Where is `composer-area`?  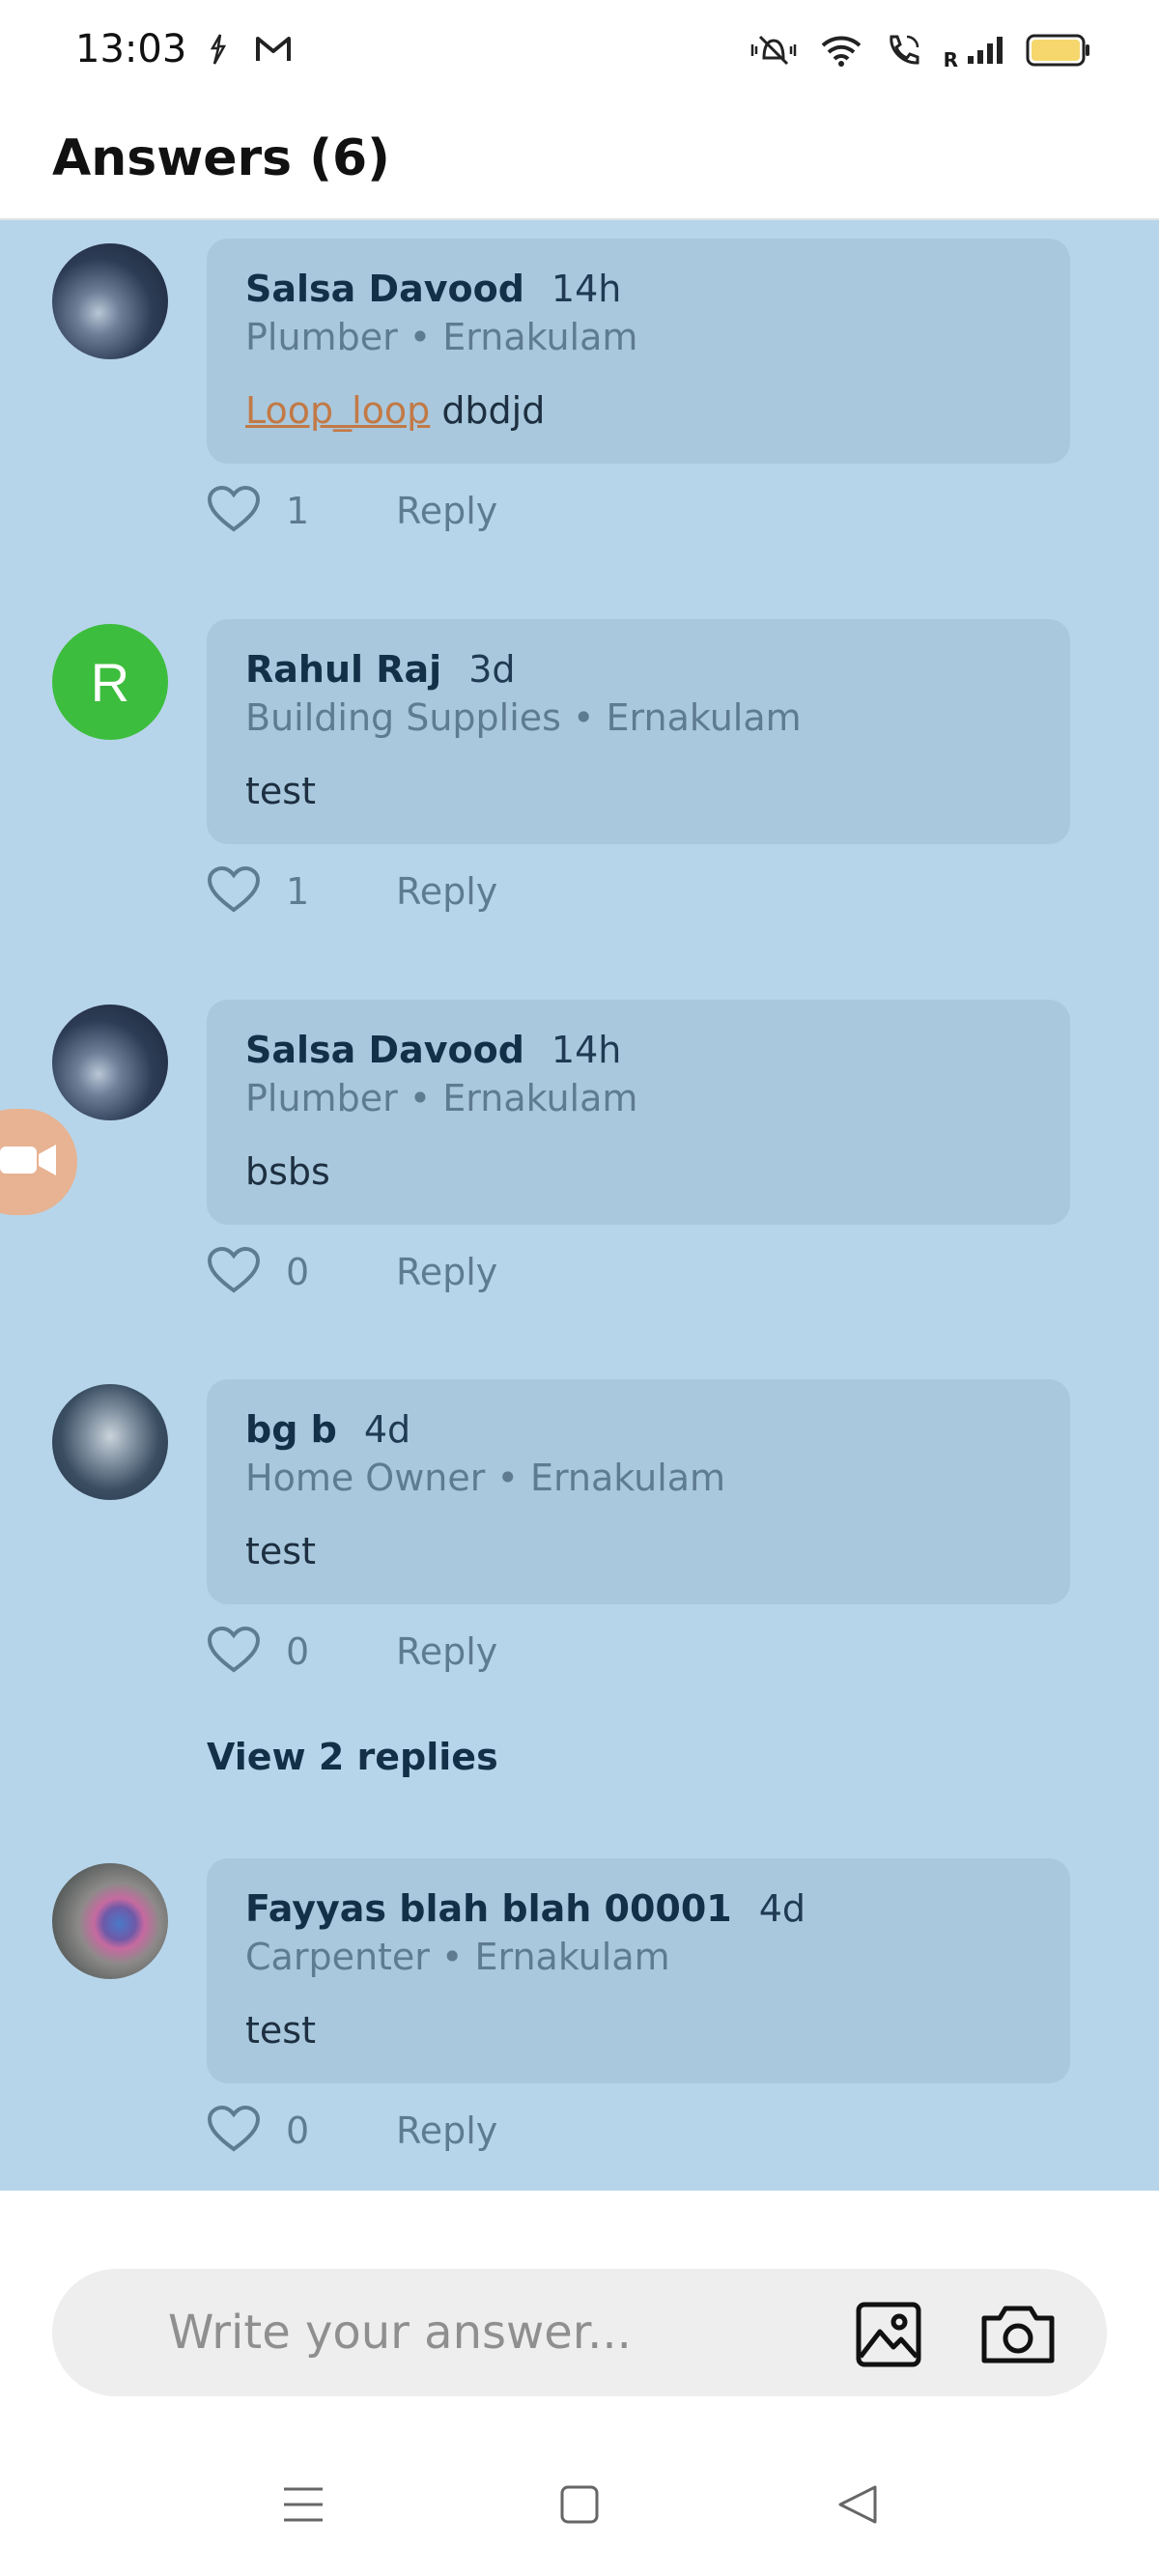
composer-area is located at coordinates (579, 2311).